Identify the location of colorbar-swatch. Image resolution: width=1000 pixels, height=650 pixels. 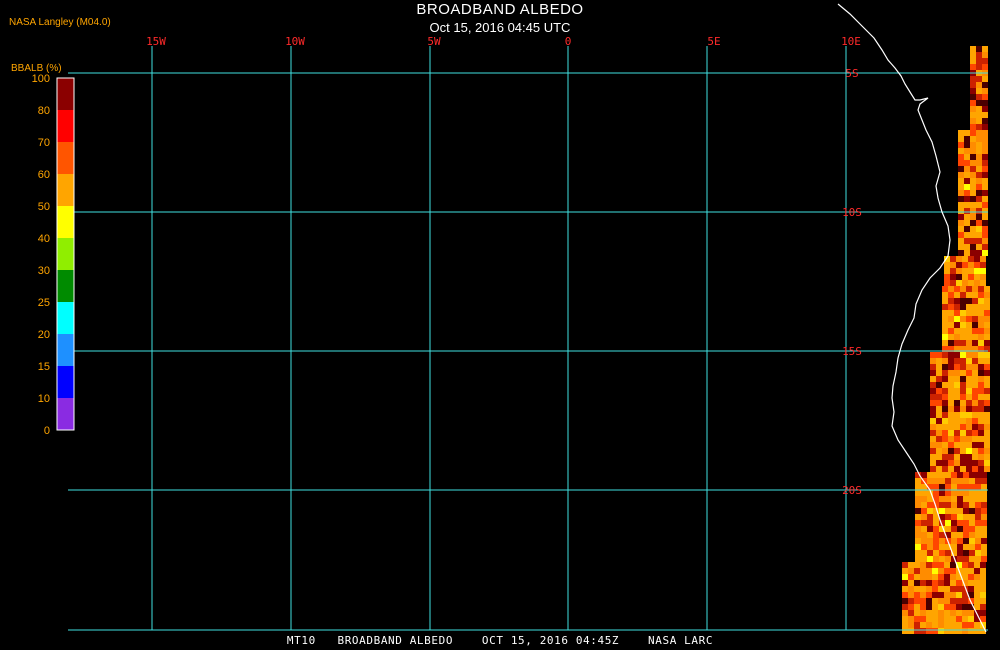
(65, 190).